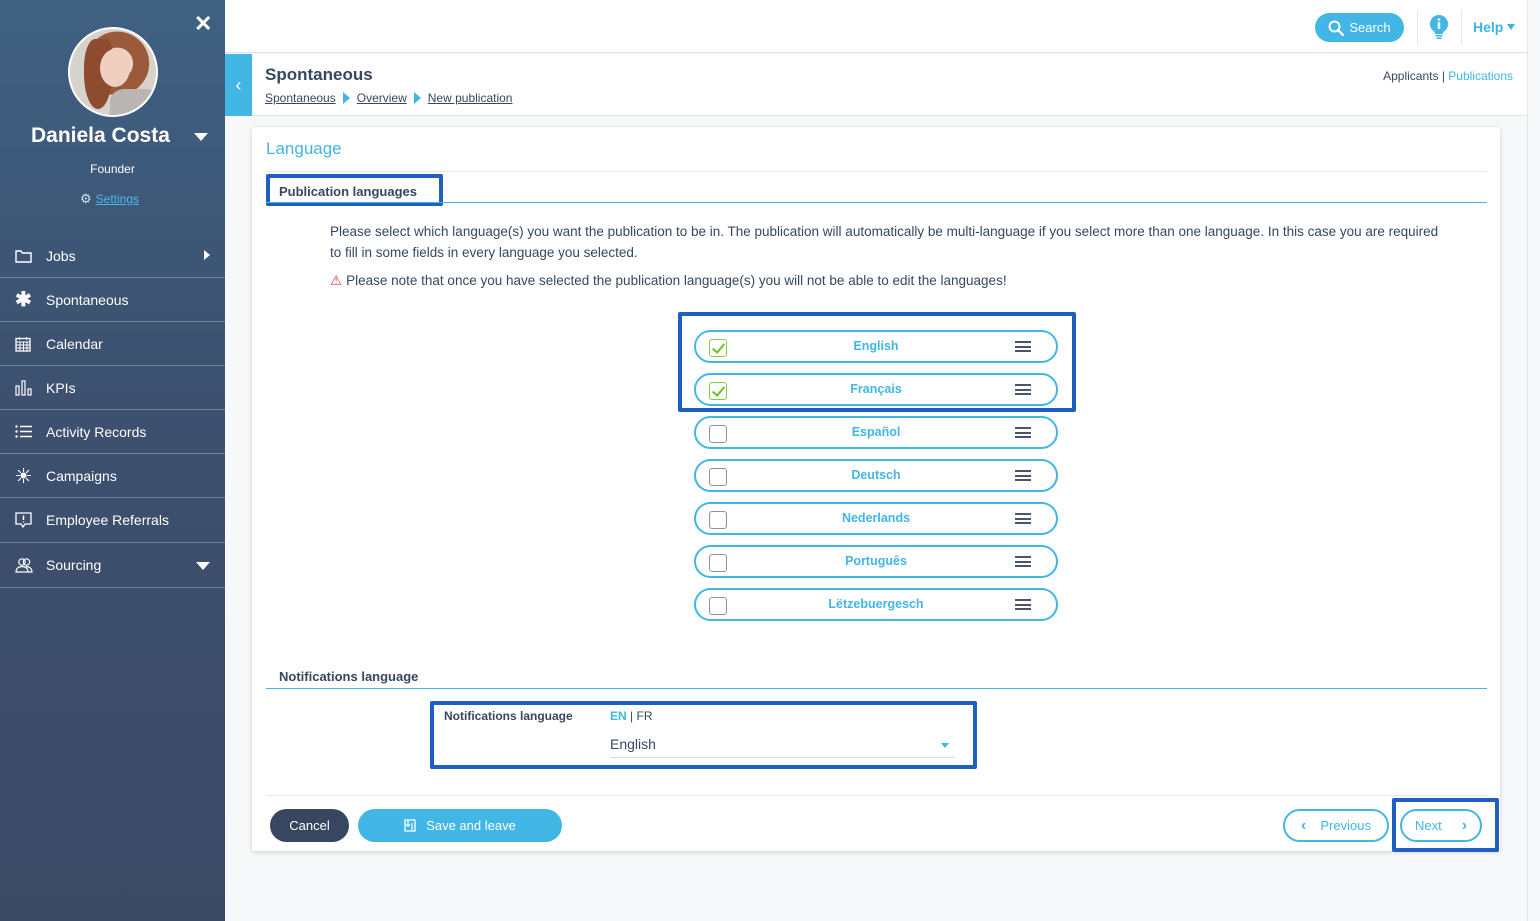 This screenshot has height=921, width=1540. Describe the element at coordinates (633, 744) in the screenshot. I see `selected-value: English` at that location.